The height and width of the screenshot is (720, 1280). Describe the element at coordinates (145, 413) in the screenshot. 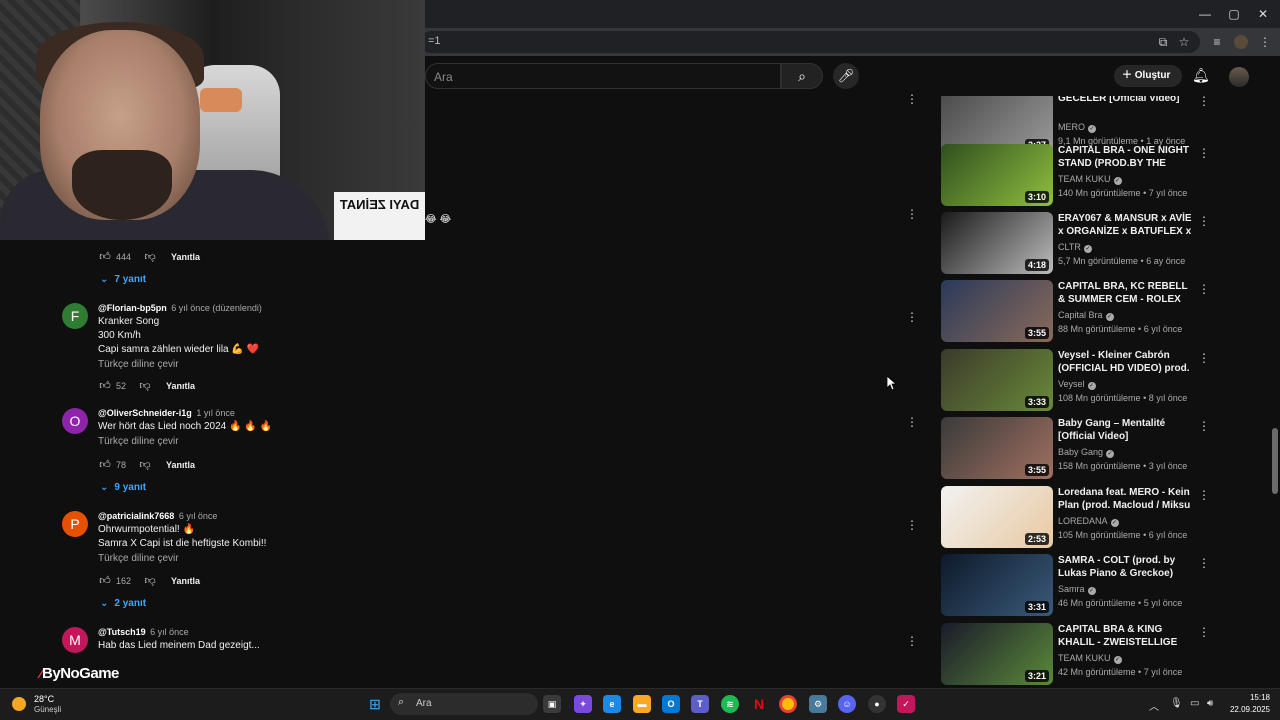

I see `comment-author: @OliverSchneider-i1g` at that location.